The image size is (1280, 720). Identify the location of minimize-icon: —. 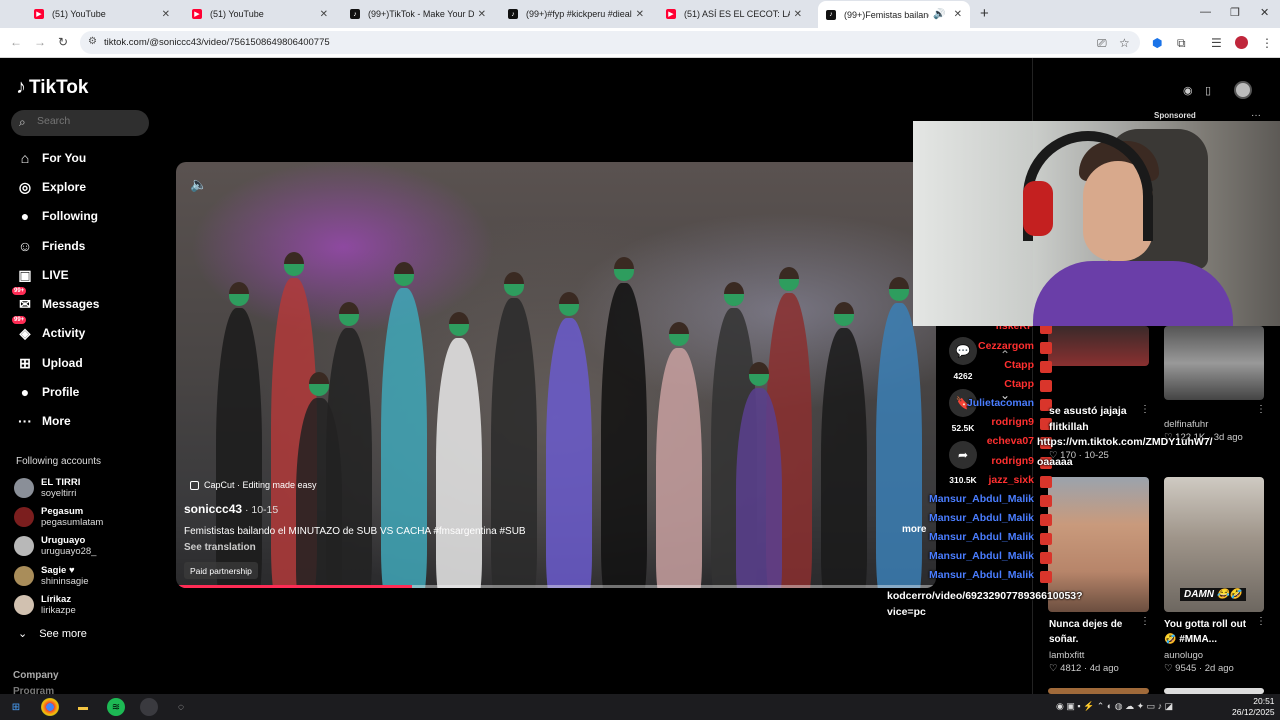
(1205, 12).